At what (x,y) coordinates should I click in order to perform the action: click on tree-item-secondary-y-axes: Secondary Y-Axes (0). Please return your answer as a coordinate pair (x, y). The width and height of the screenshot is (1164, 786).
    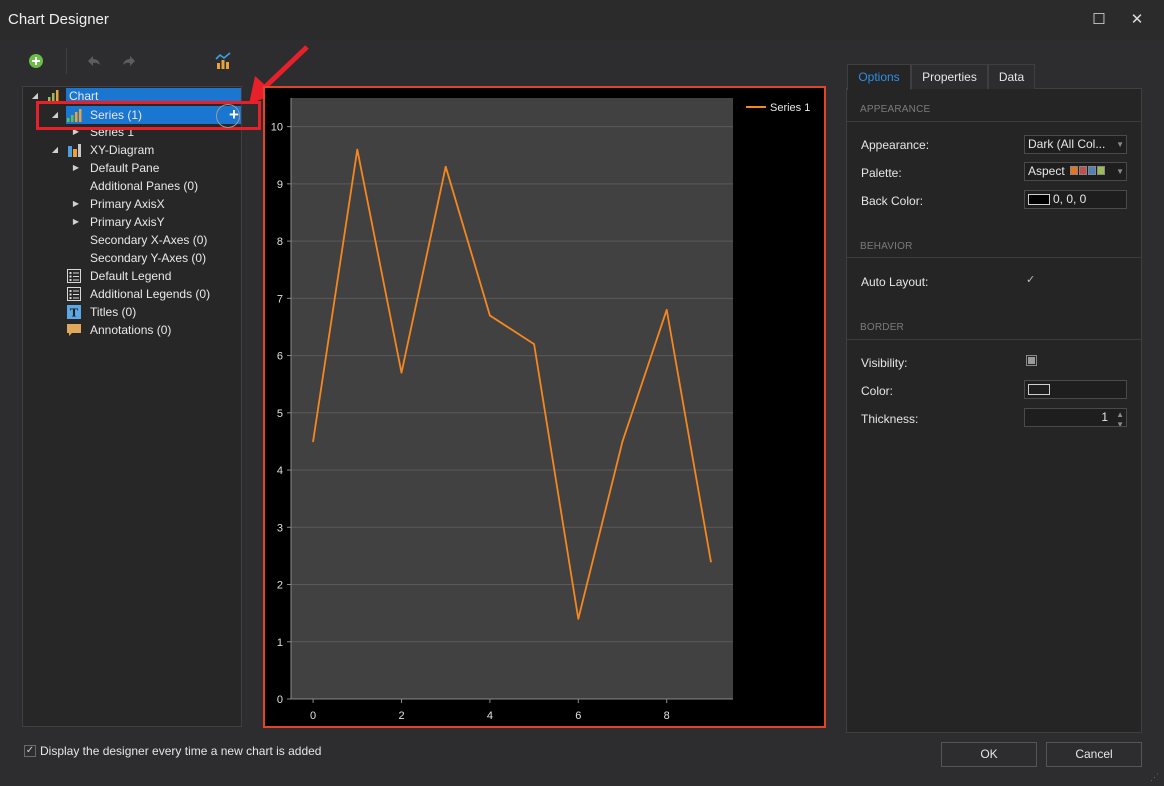
    Looking at the image, I should click on (148, 258).